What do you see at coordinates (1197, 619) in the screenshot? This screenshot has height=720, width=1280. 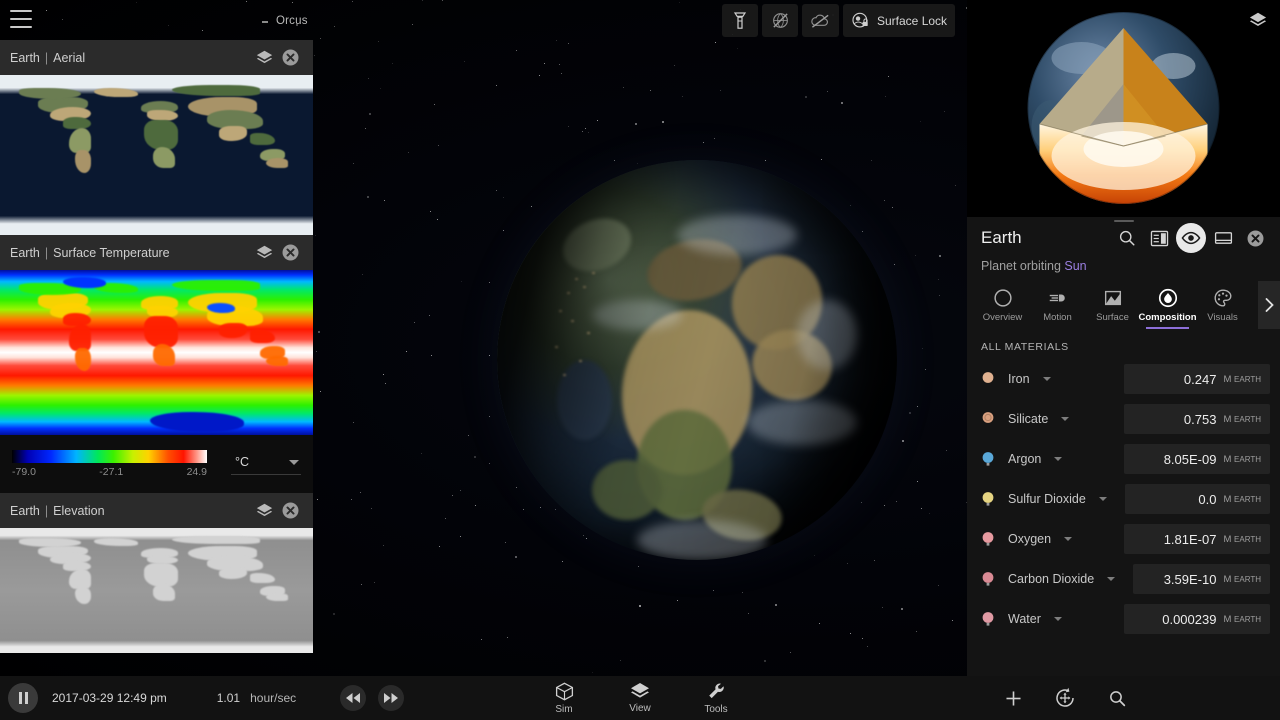 I see `material-value-field: 0.000239 M EARTH` at bounding box center [1197, 619].